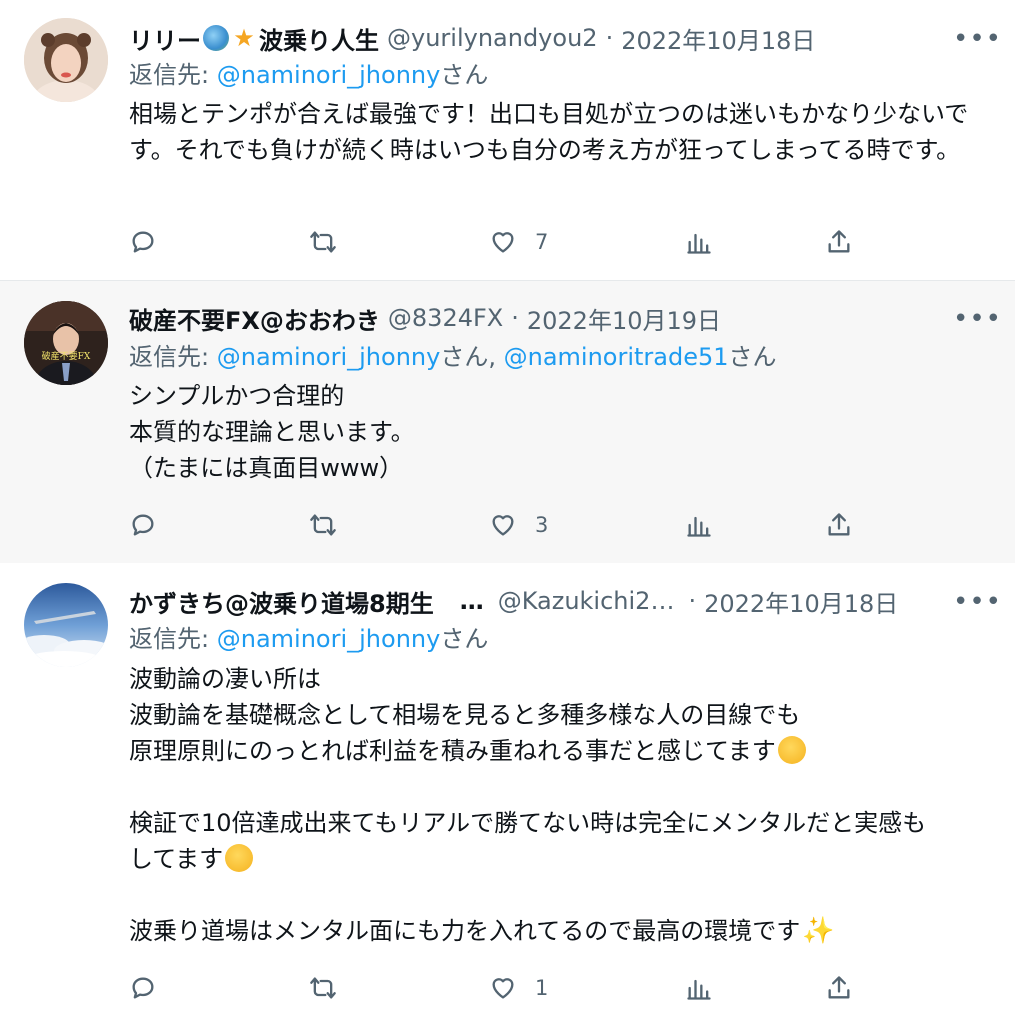  What do you see at coordinates (624, 318) in the screenshot?
I see `tweet-date: 2022年10月19日` at bounding box center [624, 318].